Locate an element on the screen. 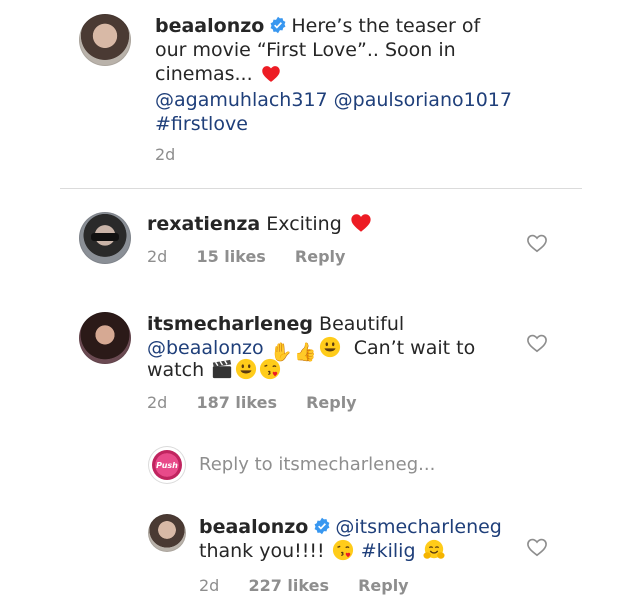 The width and height of the screenshot is (640, 600). comment-username: rexatienza is located at coordinates (203, 224).